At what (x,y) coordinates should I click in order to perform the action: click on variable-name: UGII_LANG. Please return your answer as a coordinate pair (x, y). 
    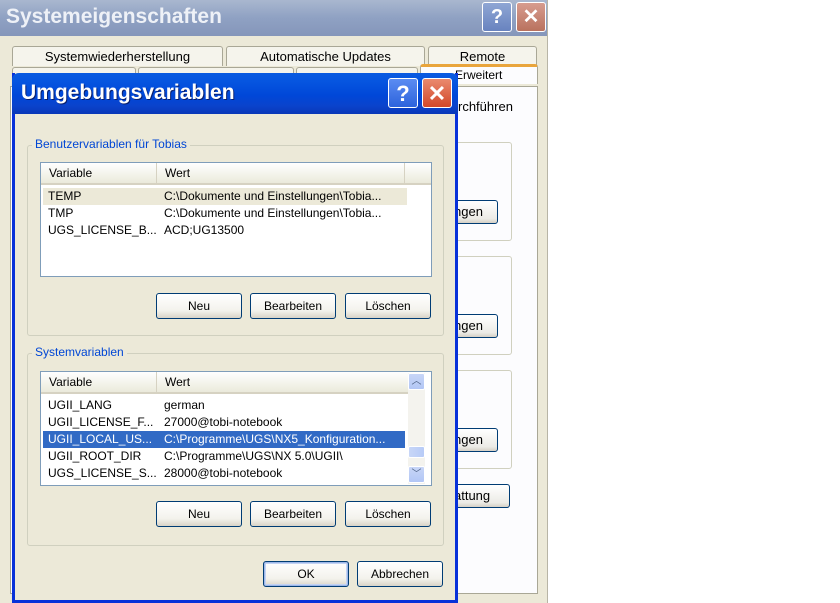
    Looking at the image, I should click on (80, 405).